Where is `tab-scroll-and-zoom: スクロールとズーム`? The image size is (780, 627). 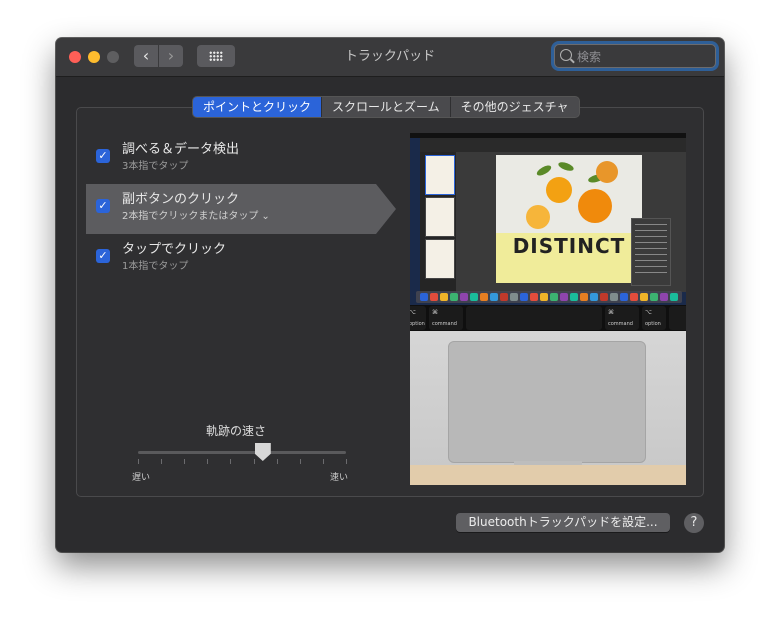
tab-scroll-and-zoom: スクロールとズーム is located at coordinates (386, 107).